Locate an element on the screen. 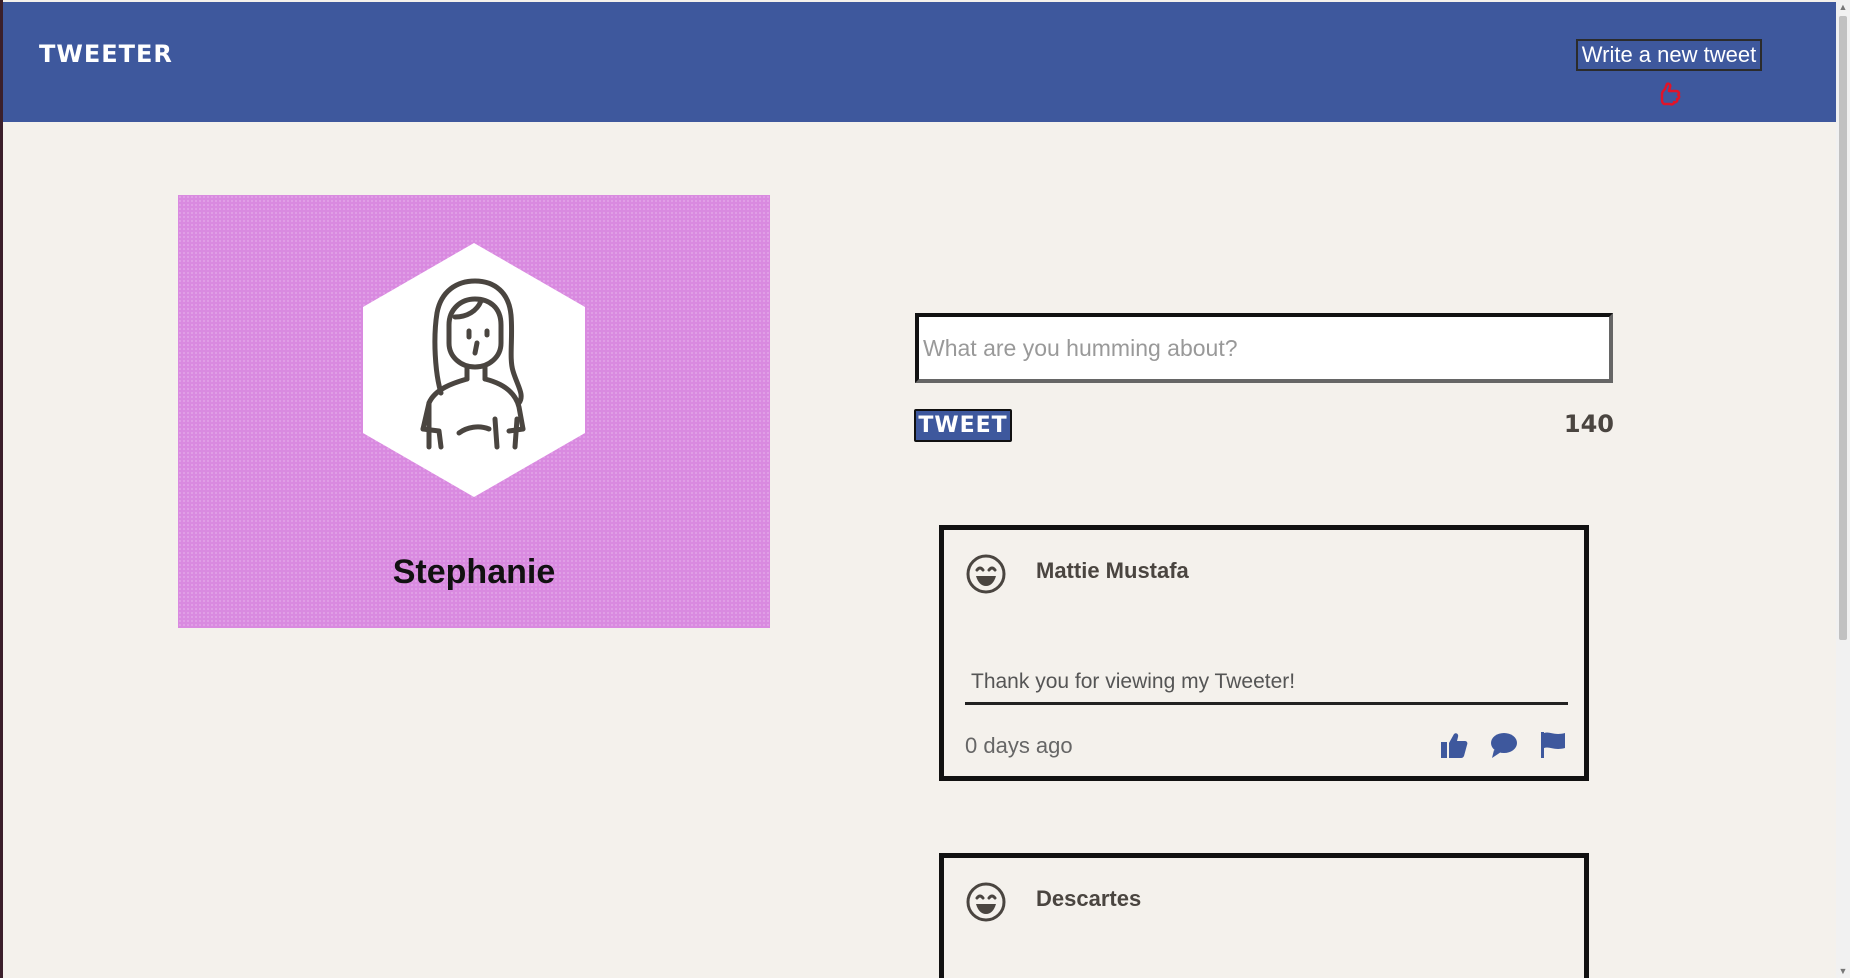  thumbs-up-icon is located at coordinates (1454, 745).